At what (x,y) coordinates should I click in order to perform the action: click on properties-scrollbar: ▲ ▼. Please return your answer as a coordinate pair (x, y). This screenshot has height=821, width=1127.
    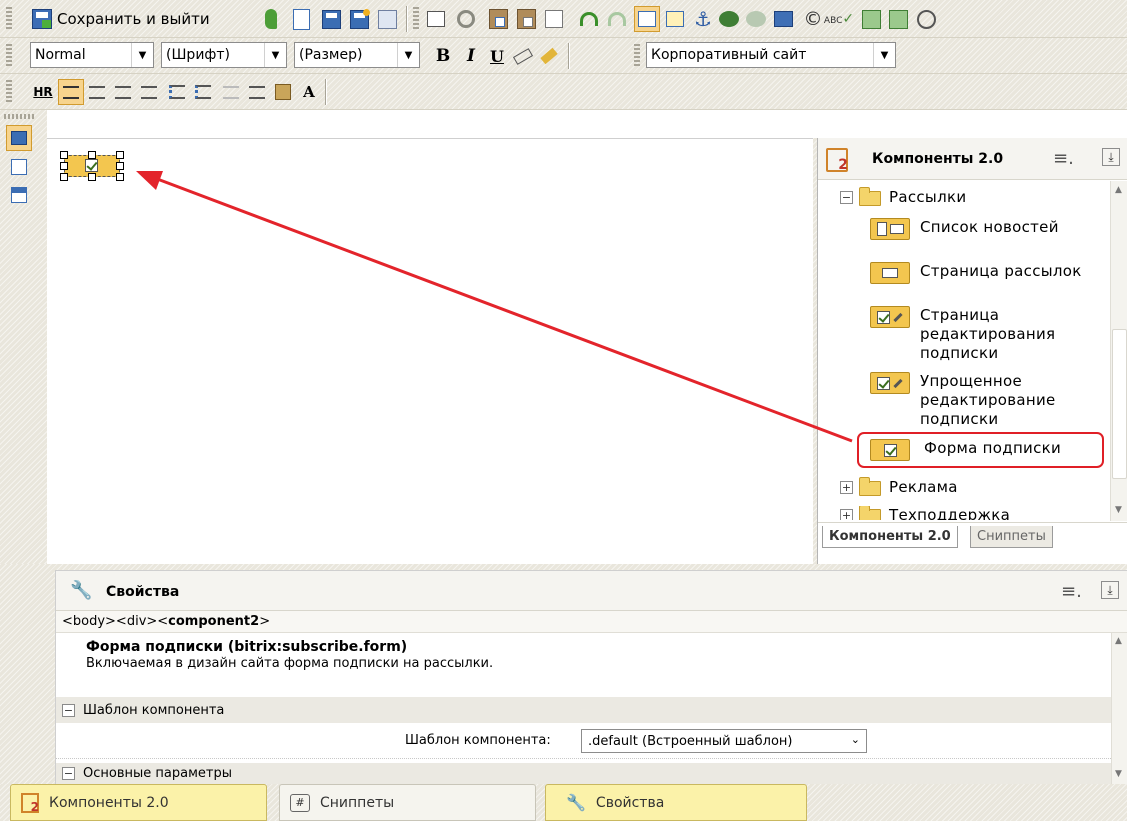
    Looking at the image, I should click on (1119, 708).